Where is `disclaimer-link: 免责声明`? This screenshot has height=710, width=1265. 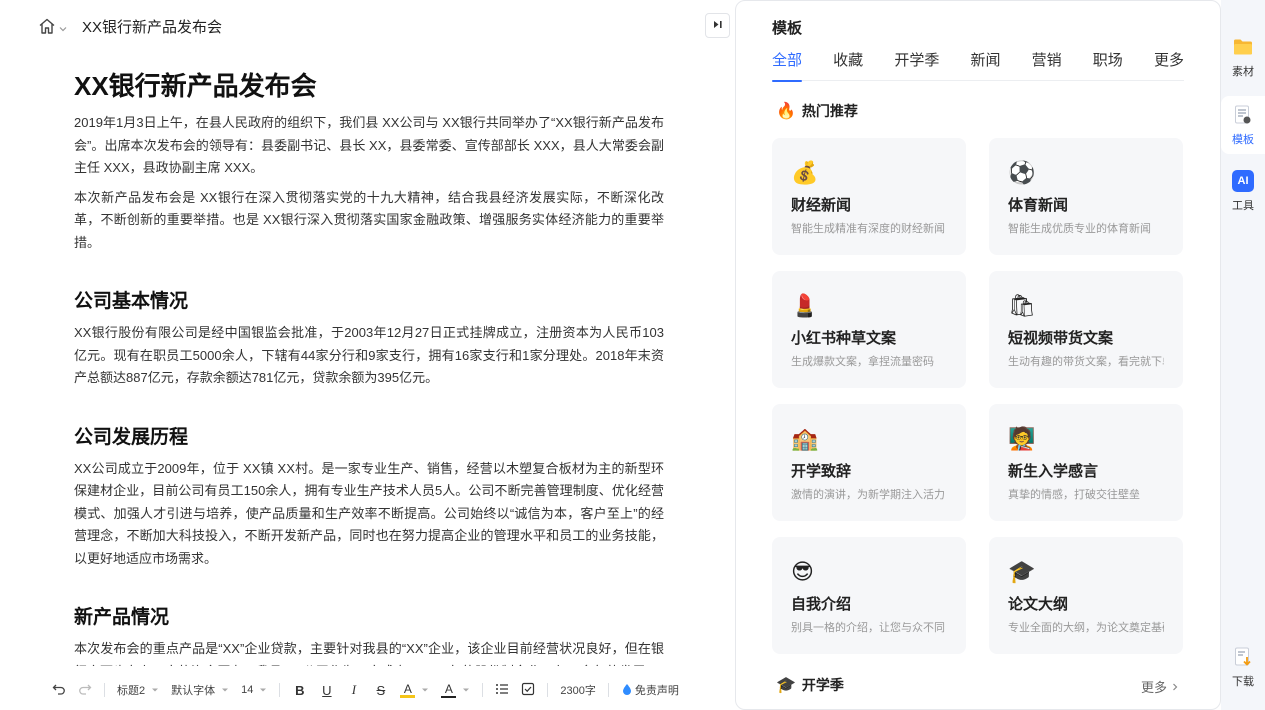 disclaimer-link: 免责声明 is located at coordinates (650, 690).